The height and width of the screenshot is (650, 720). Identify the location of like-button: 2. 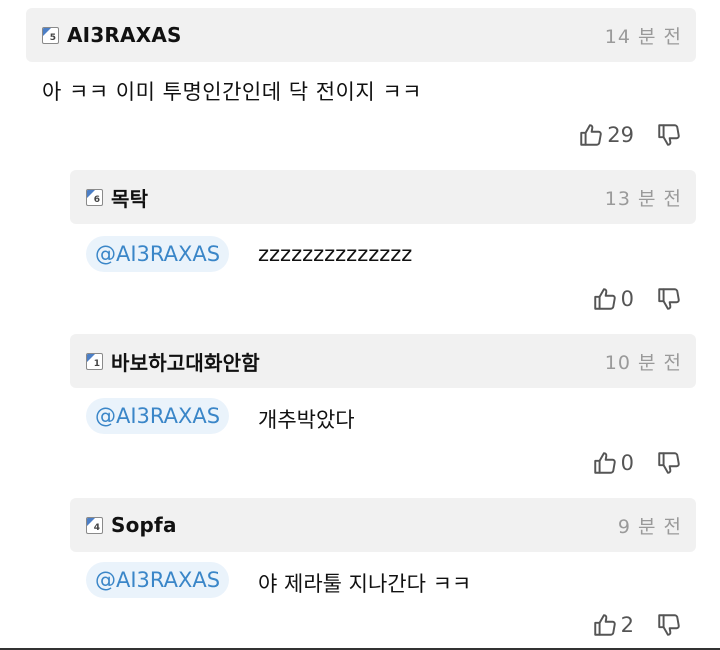
(613, 625).